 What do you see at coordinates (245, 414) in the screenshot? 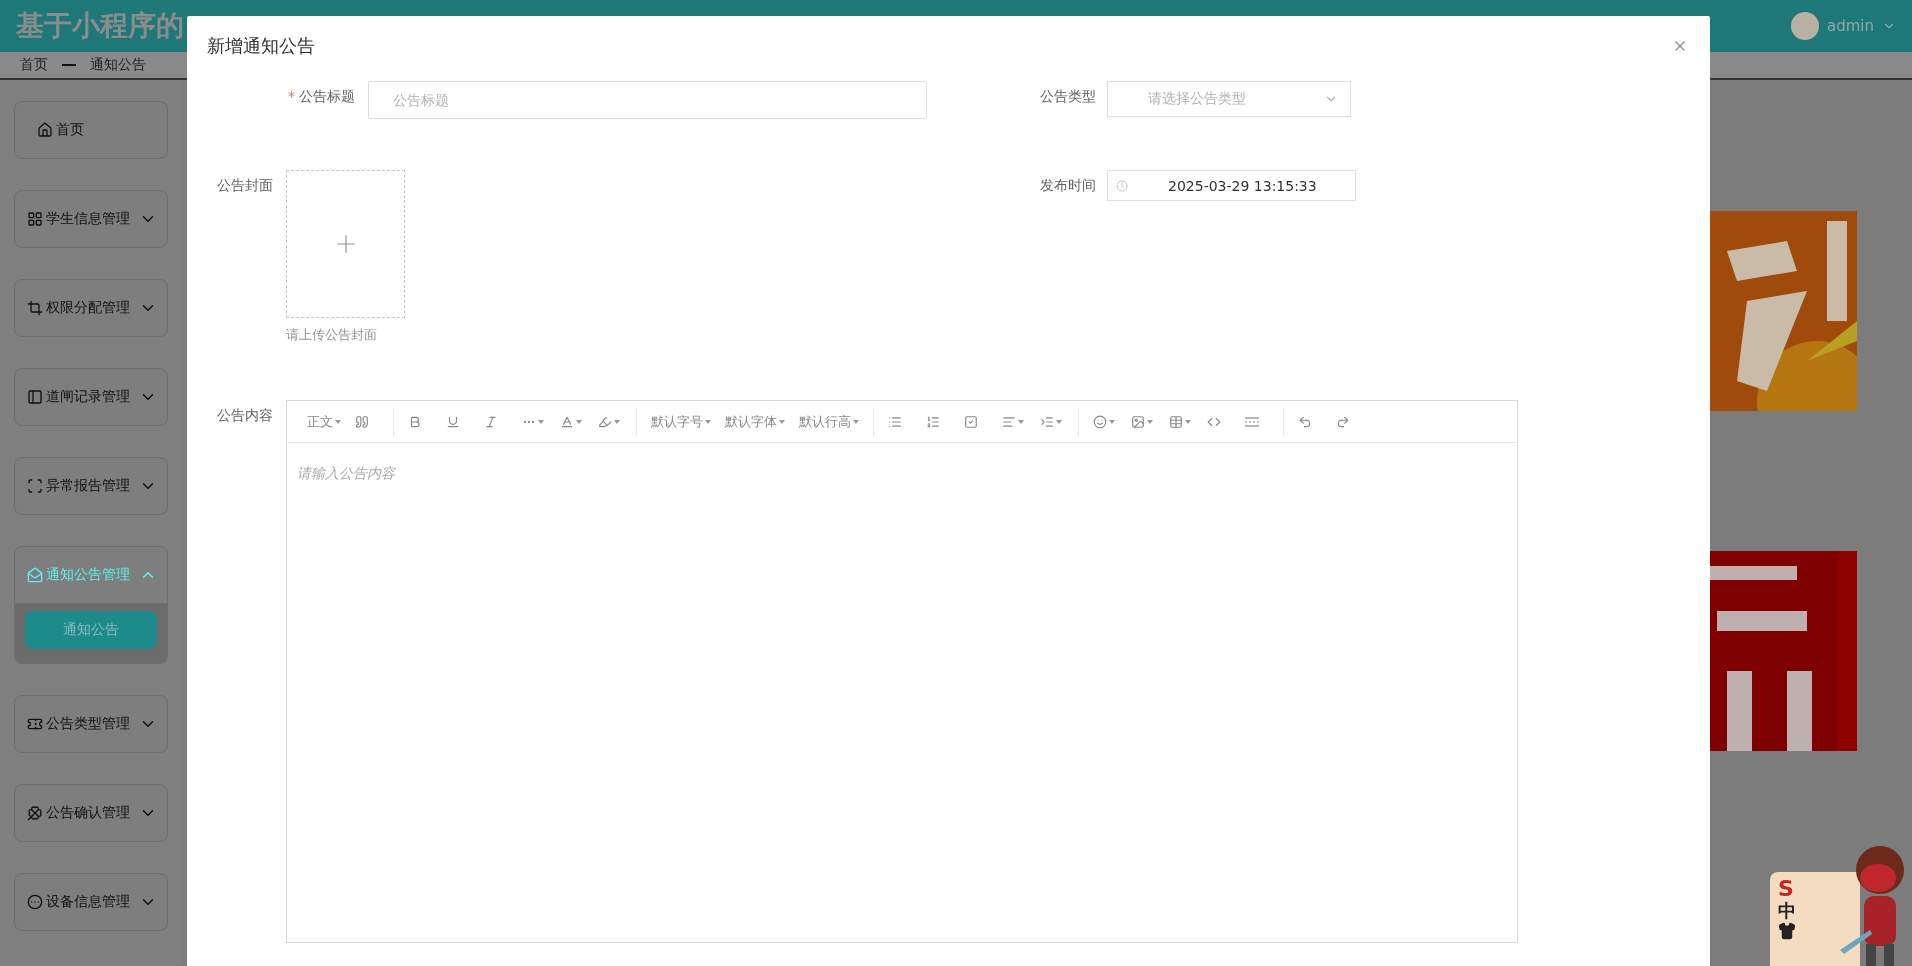
I see `field-label: 公告内容` at bounding box center [245, 414].